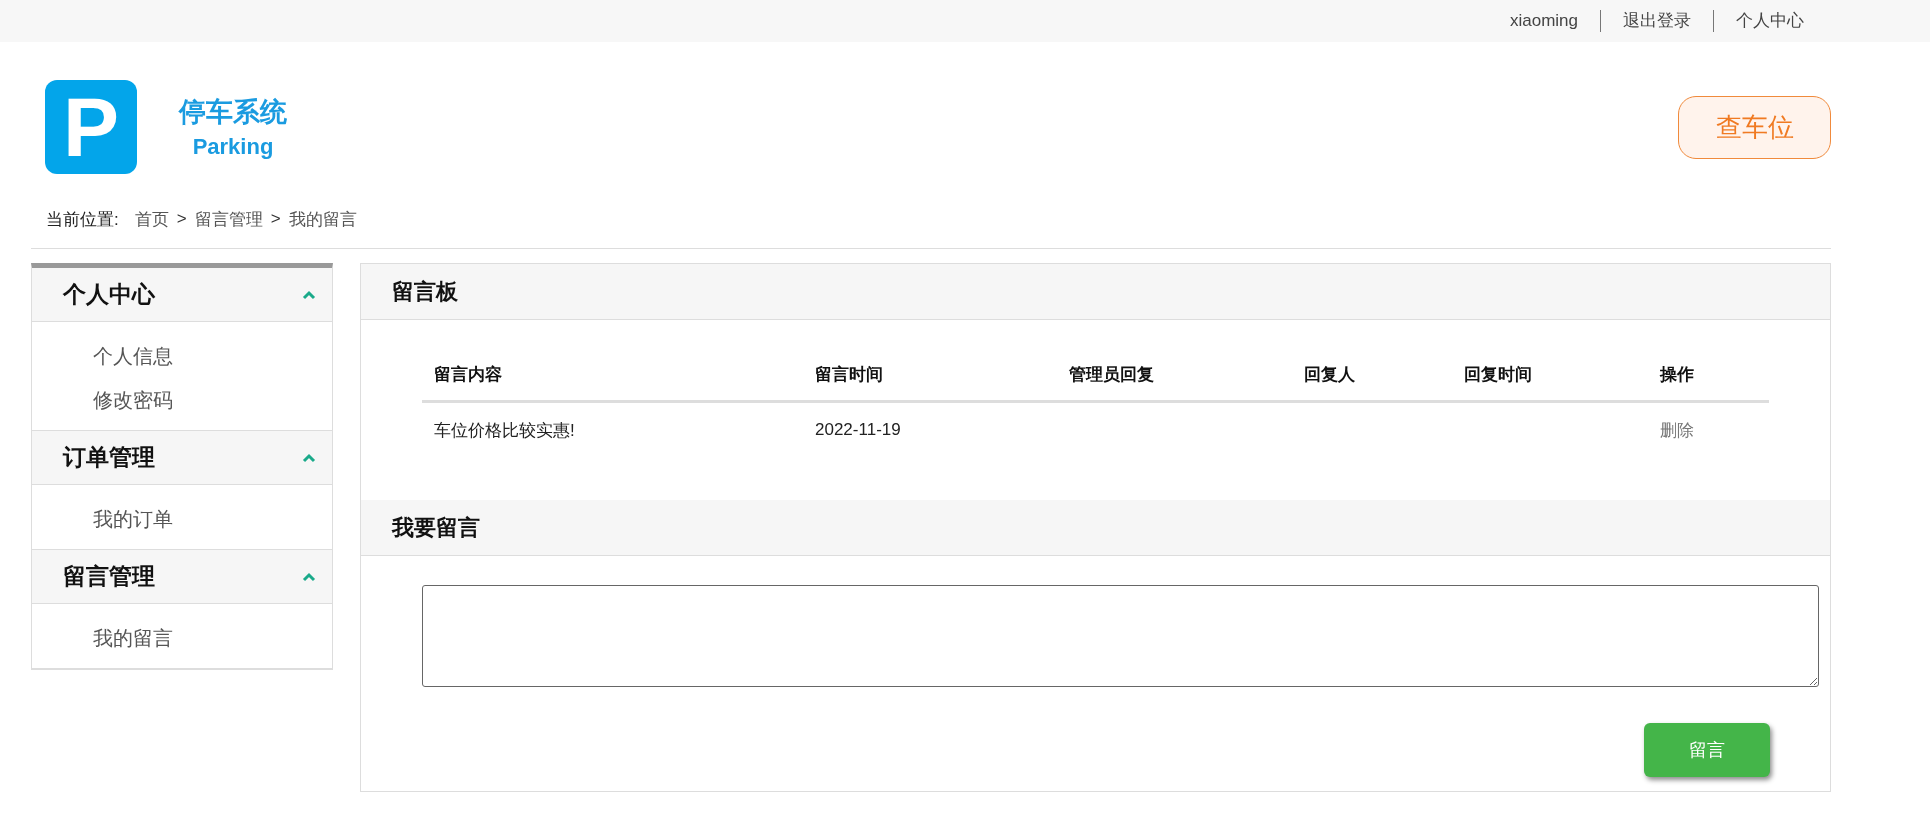  Describe the element at coordinates (1677, 374) in the screenshot. I see `column-header: 操作` at that location.